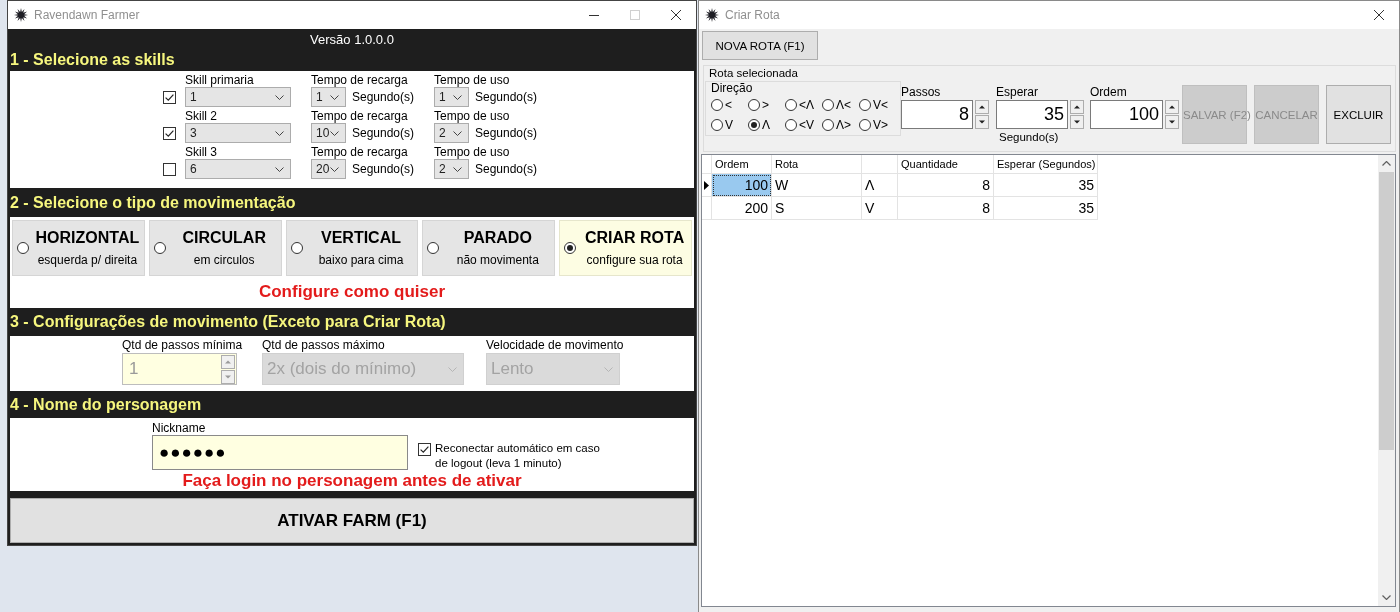  What do you see at coordinates (625, 248) in the screenshot?
I see `movement-option: CRIAR ROTA configure sua rota` at bounding box center [625, 248].